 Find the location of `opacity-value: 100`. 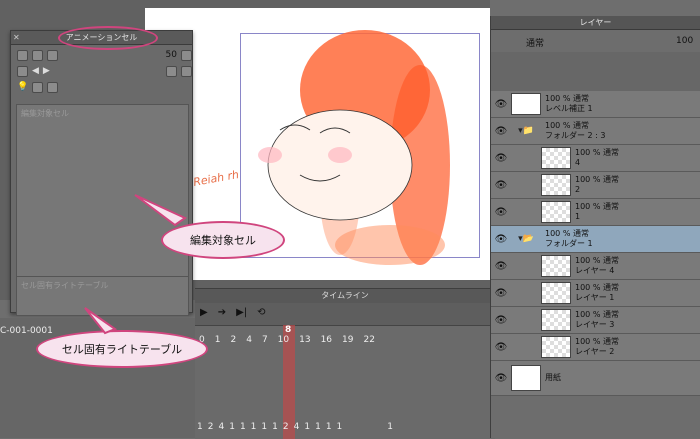

opacity-value: 100 is located at coordinates (684, 41).